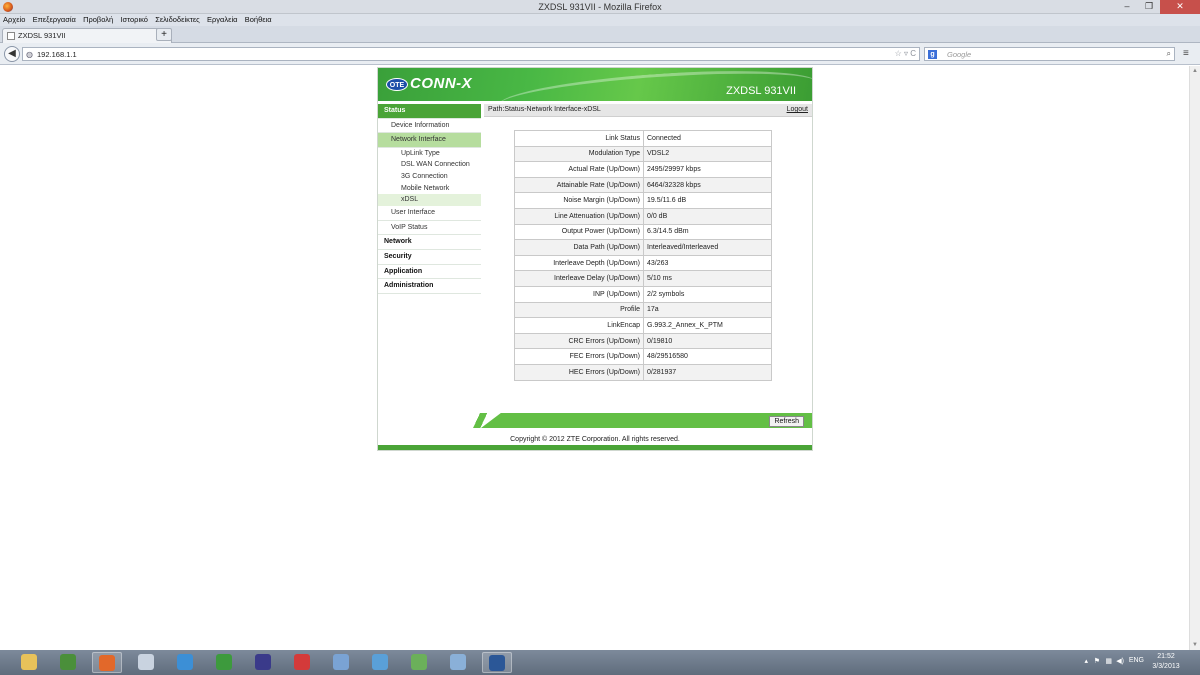 The height and width of the screenshot is (675, 1200). I want to click on media-player-icon, so click(263, 662).